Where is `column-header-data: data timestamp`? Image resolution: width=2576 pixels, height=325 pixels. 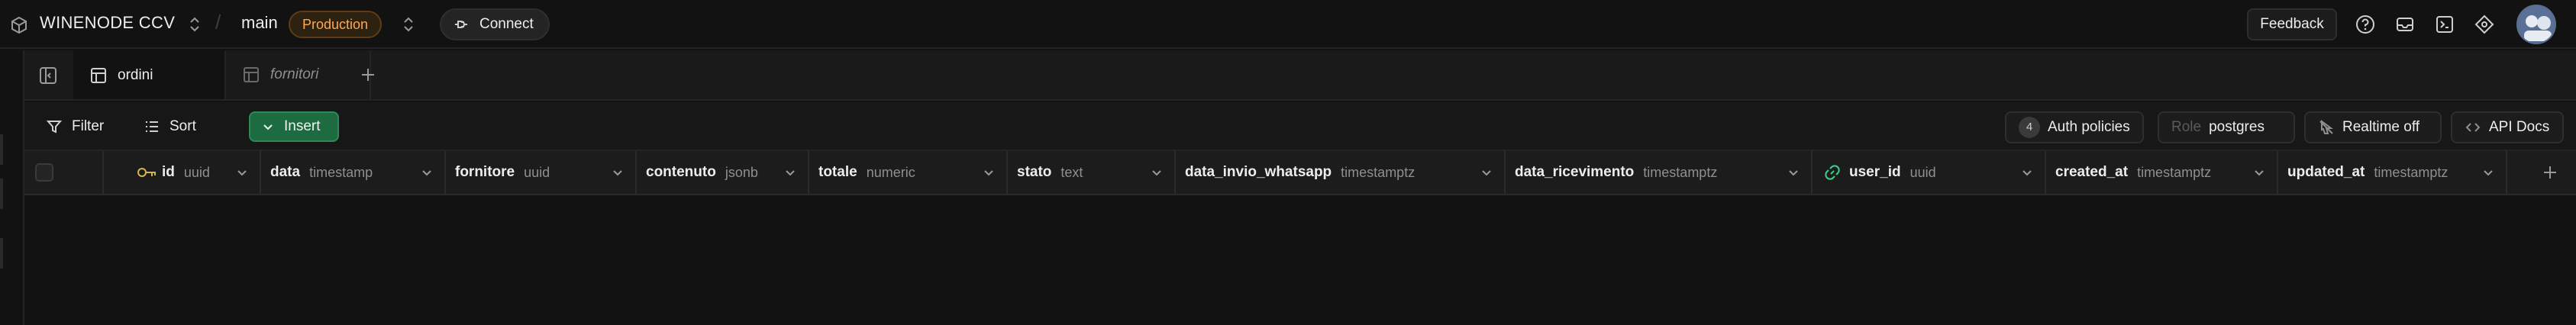 column-header-data: data timestamp is located at coordinates (353, 172).